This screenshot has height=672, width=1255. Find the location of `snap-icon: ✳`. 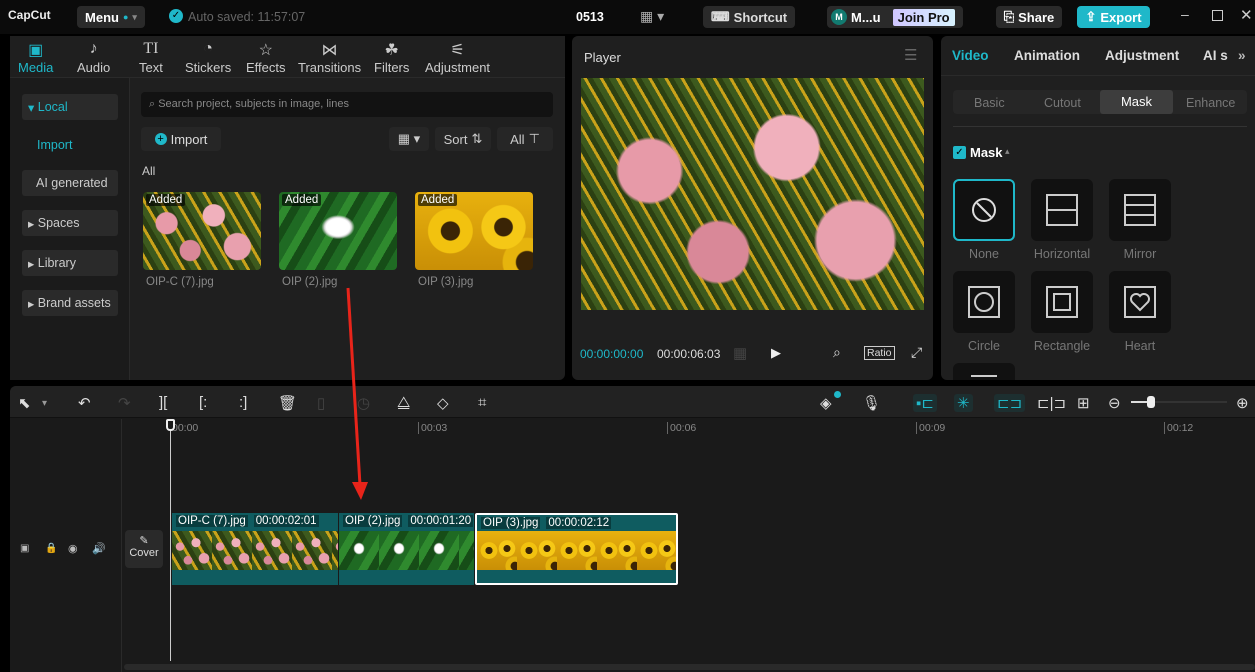

snap-icon: ✳ is located at coordinates (963, 403).